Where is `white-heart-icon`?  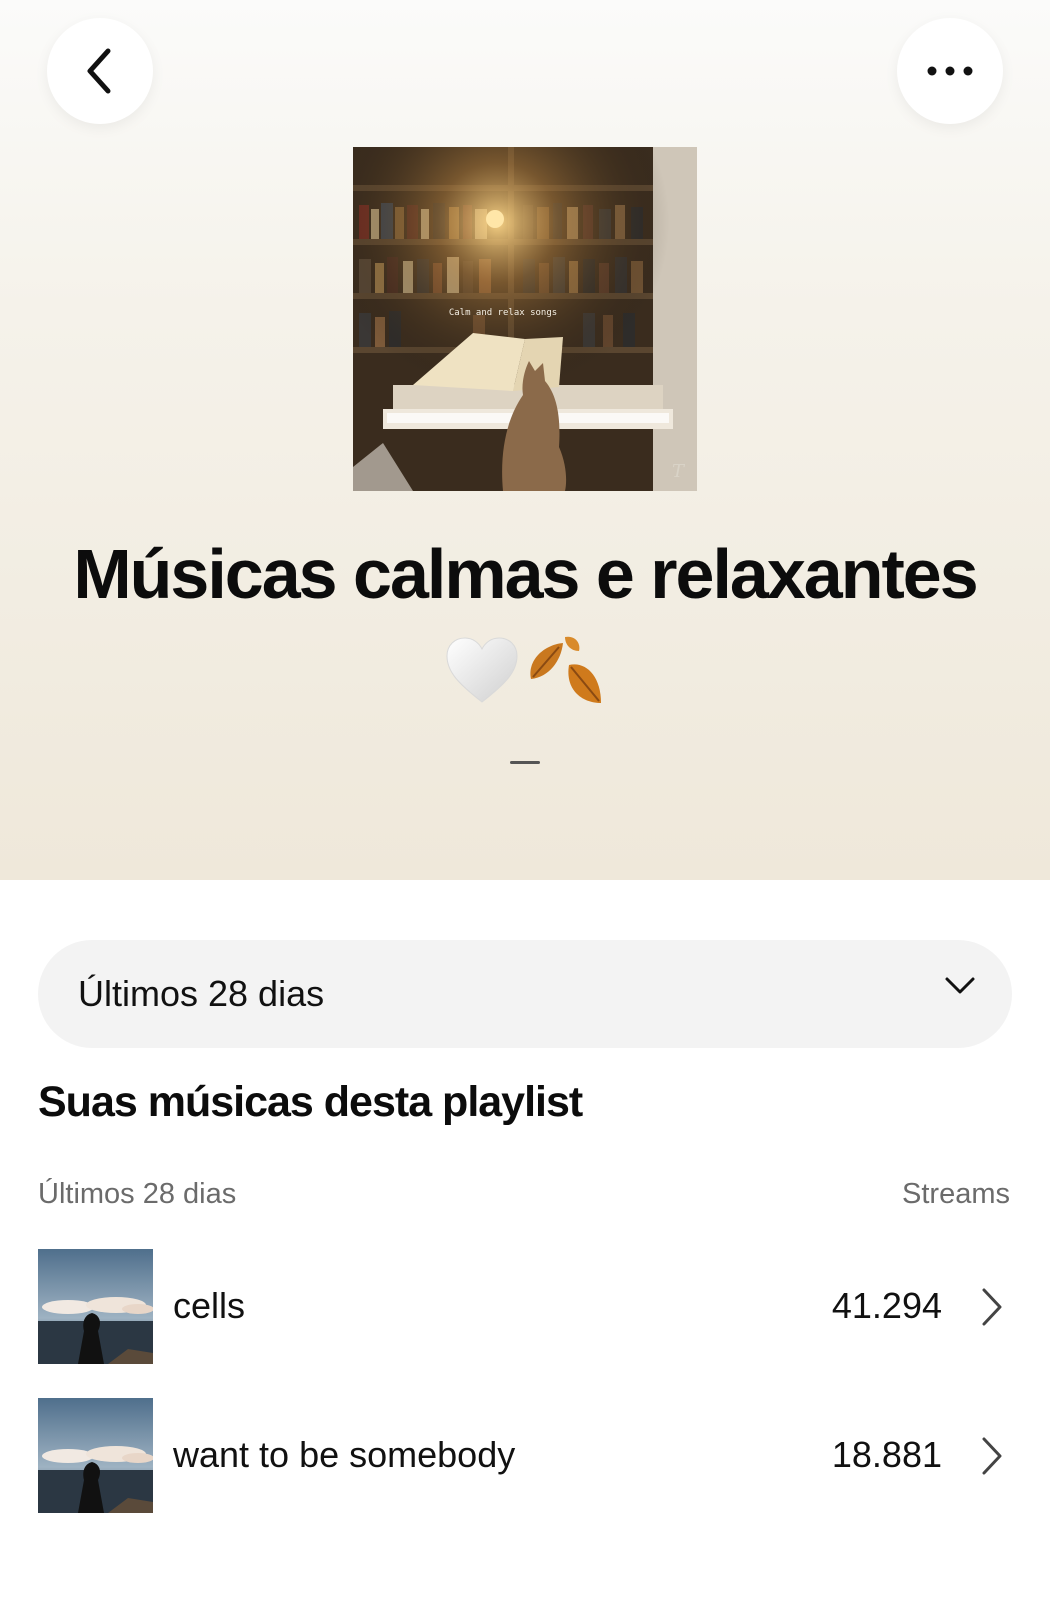 white-heart-icon is located at coordinates (482, 670).